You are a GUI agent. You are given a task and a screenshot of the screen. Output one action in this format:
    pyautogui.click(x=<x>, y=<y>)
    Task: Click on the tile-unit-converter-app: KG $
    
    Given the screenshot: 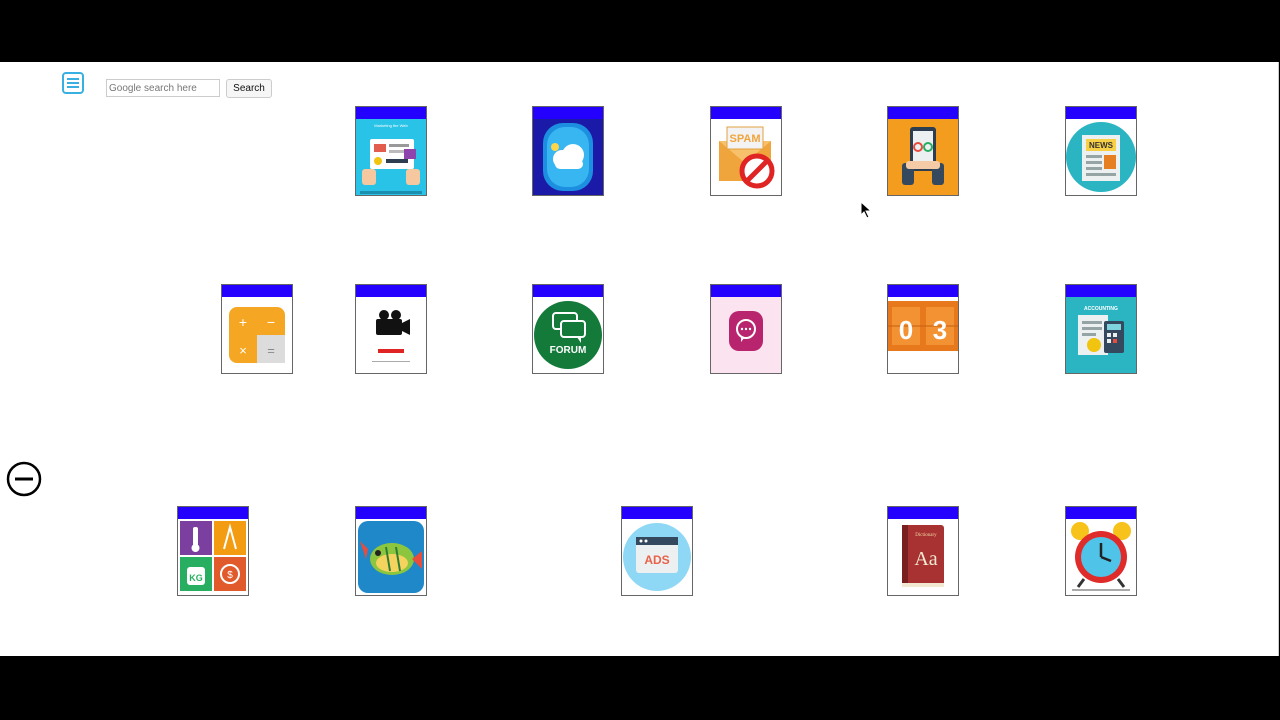 What is the action you would take?
    pyautogui.click(x=213, y=551)
    